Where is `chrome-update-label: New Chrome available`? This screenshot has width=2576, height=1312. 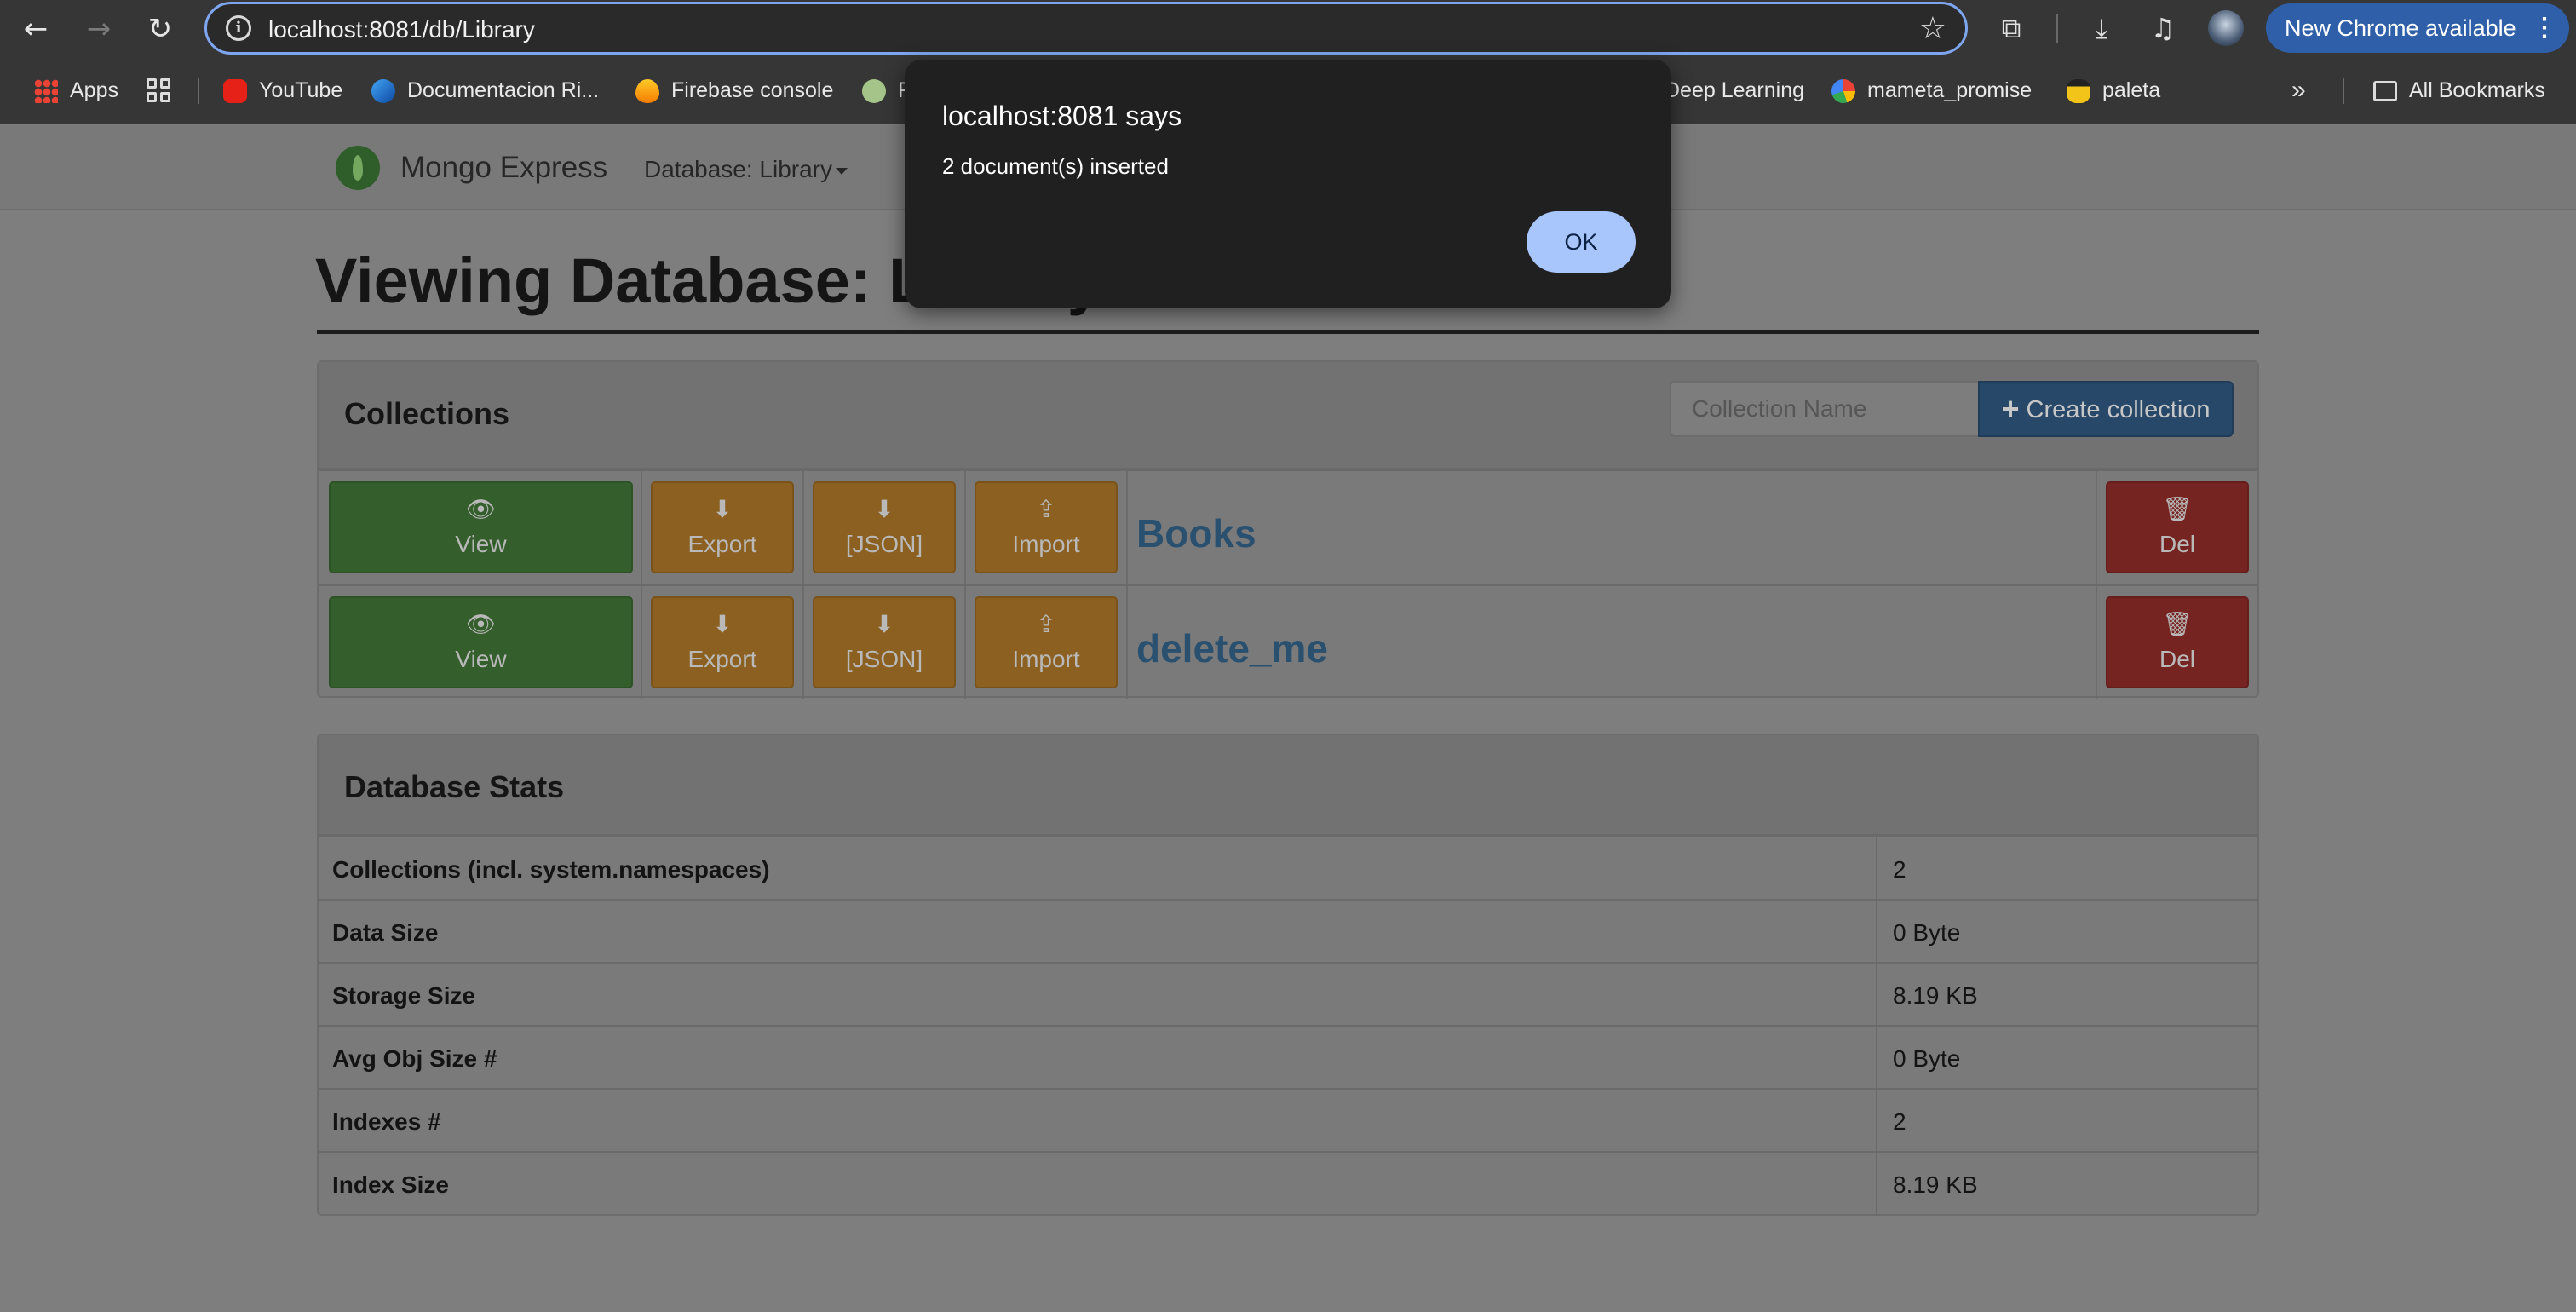
chrome-update-label: New Chrome available is located at coordinates (2401, 28).